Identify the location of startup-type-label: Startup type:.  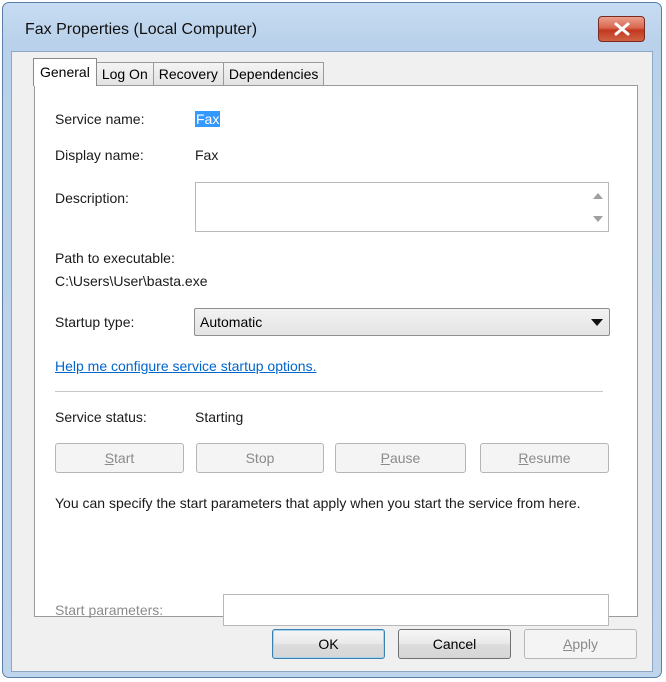
(95, 322).